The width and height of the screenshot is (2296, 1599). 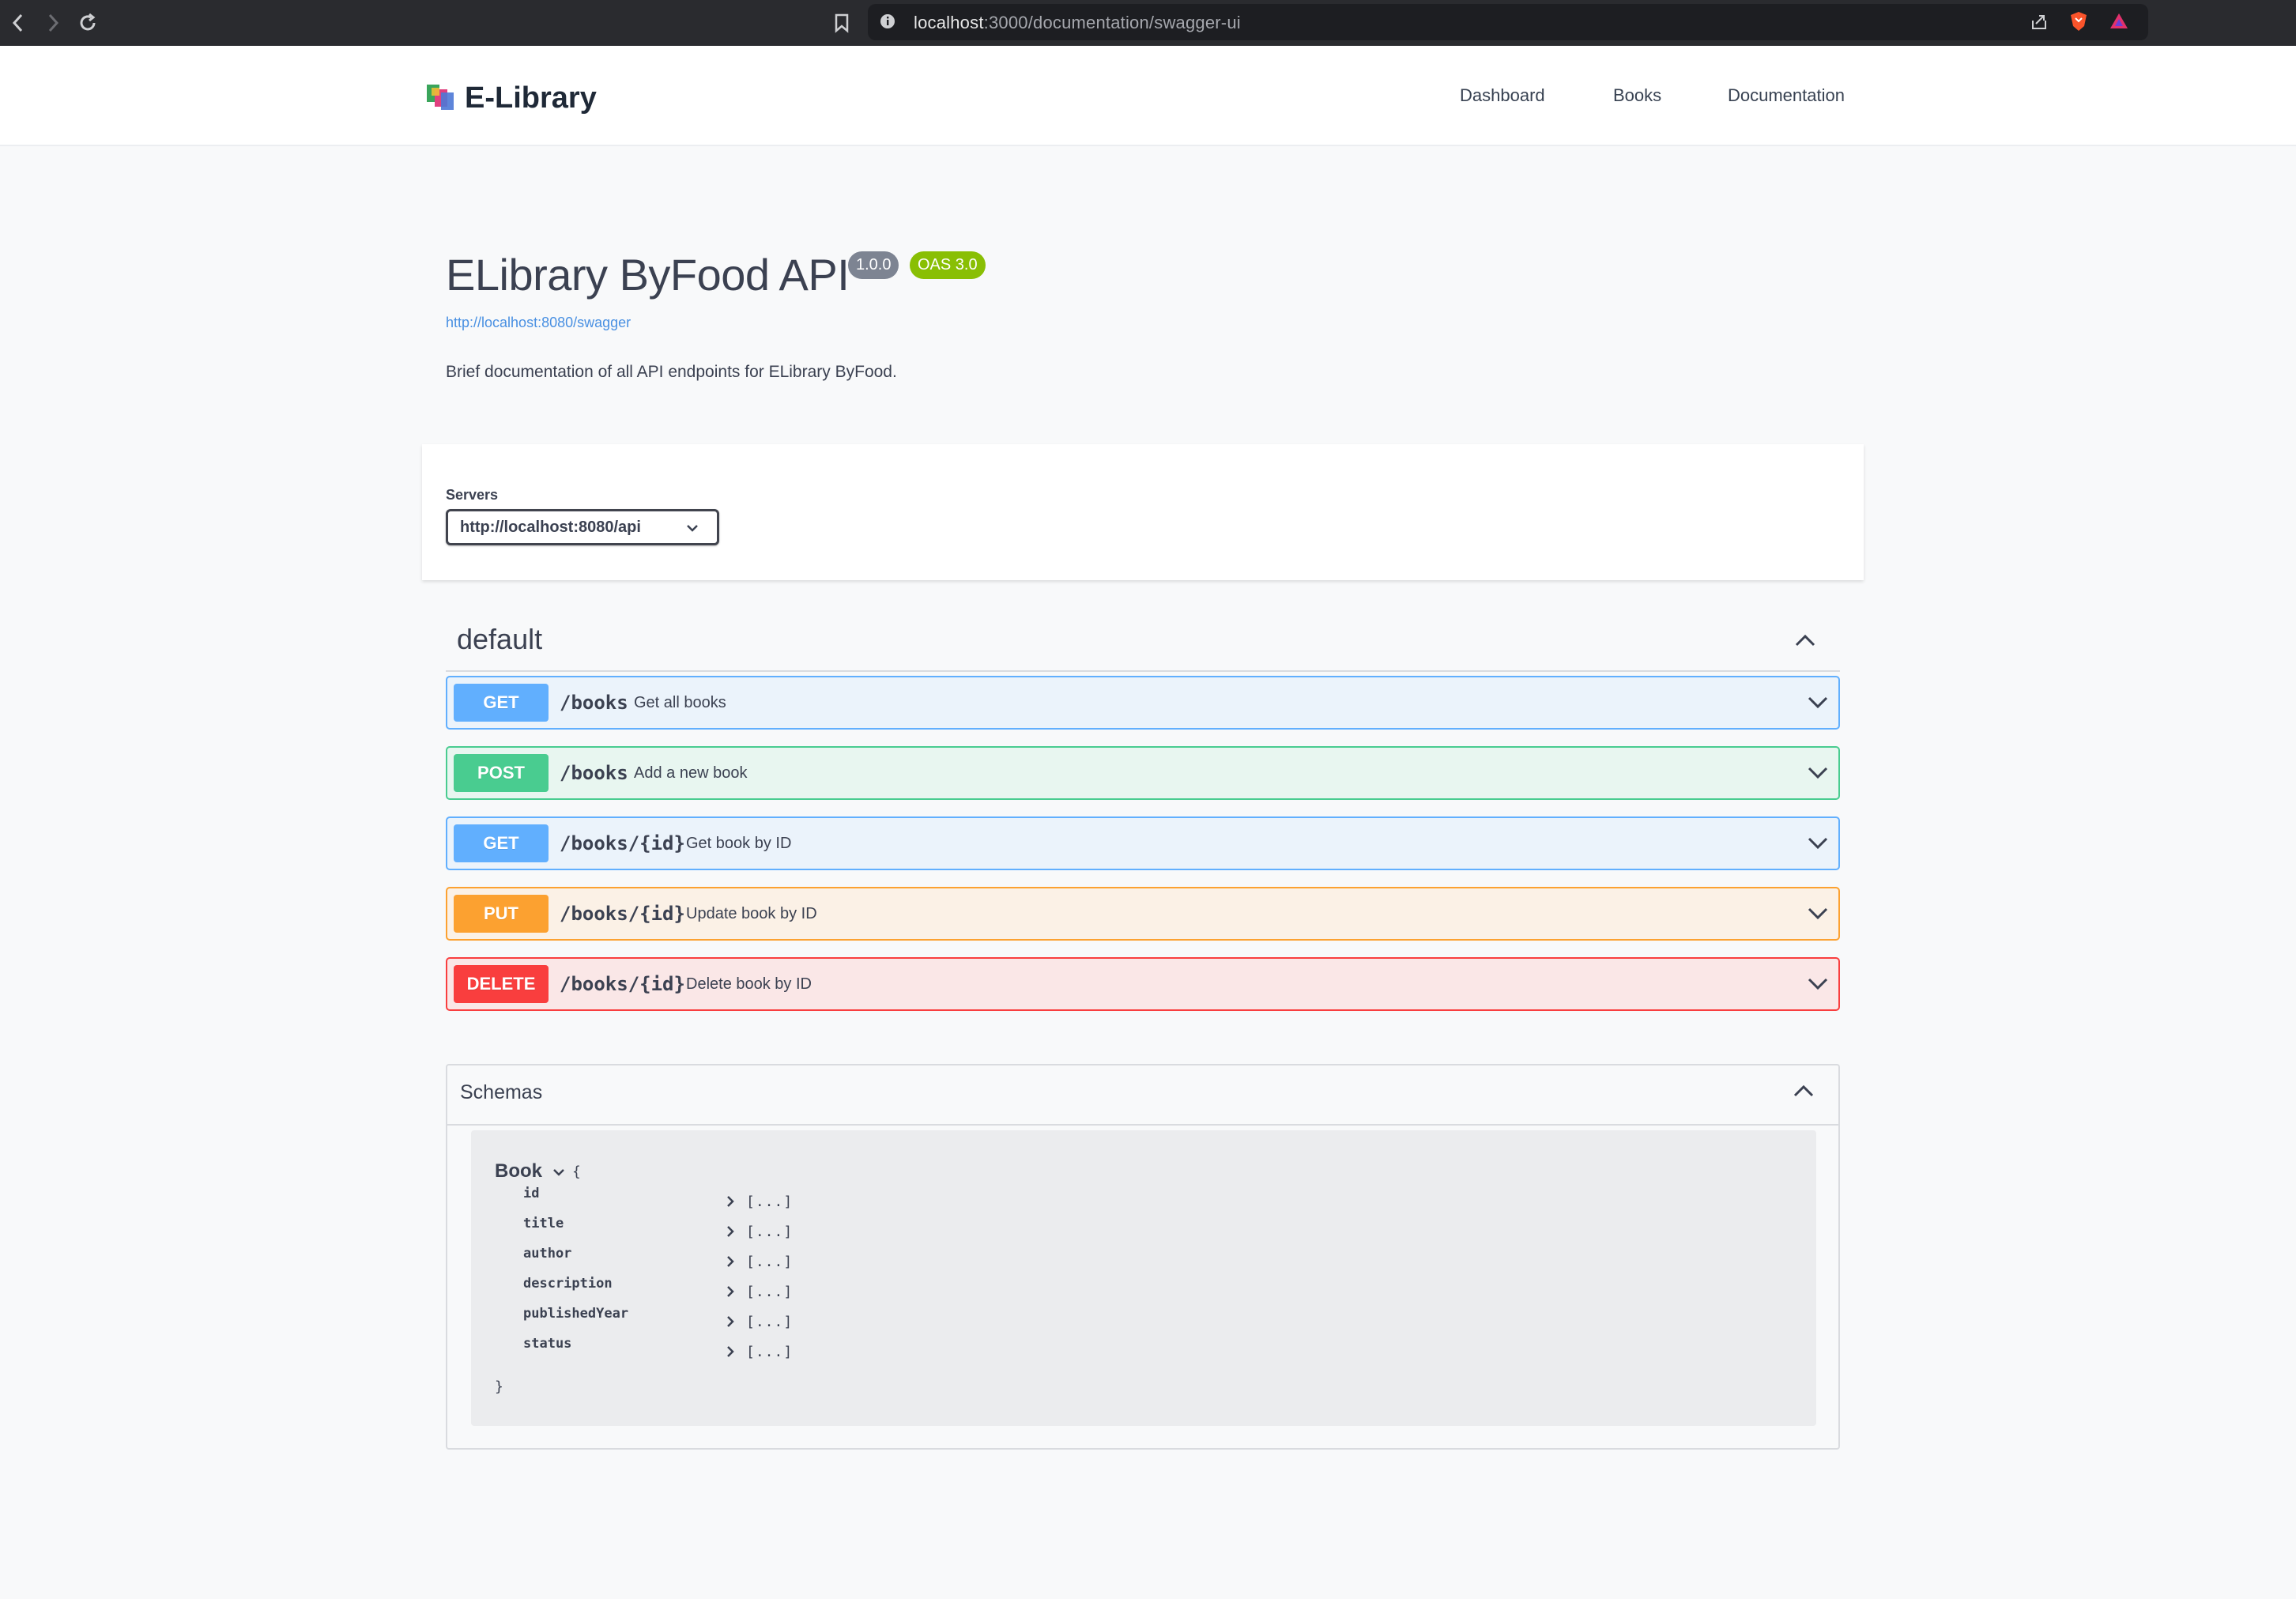 I want to click on brand-title: E-Library, so click(x=531, y=98).